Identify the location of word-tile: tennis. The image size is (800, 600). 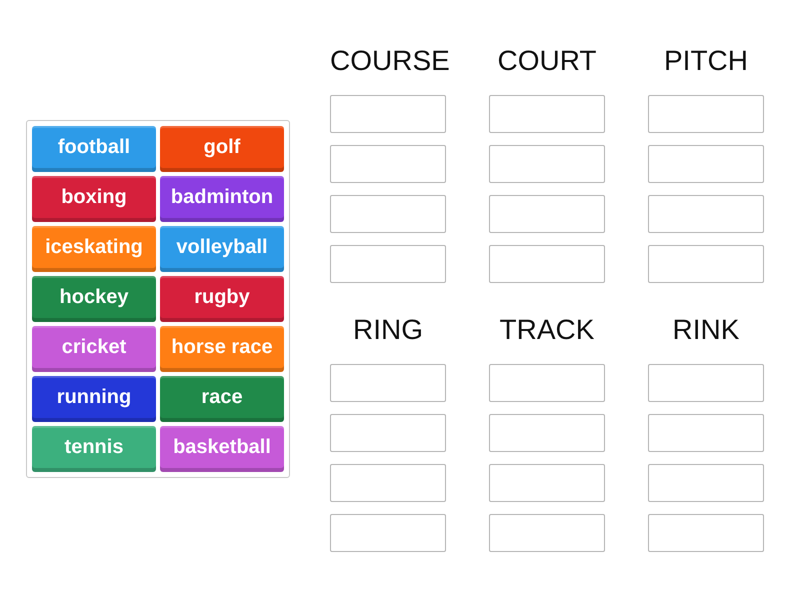
(94, 449).